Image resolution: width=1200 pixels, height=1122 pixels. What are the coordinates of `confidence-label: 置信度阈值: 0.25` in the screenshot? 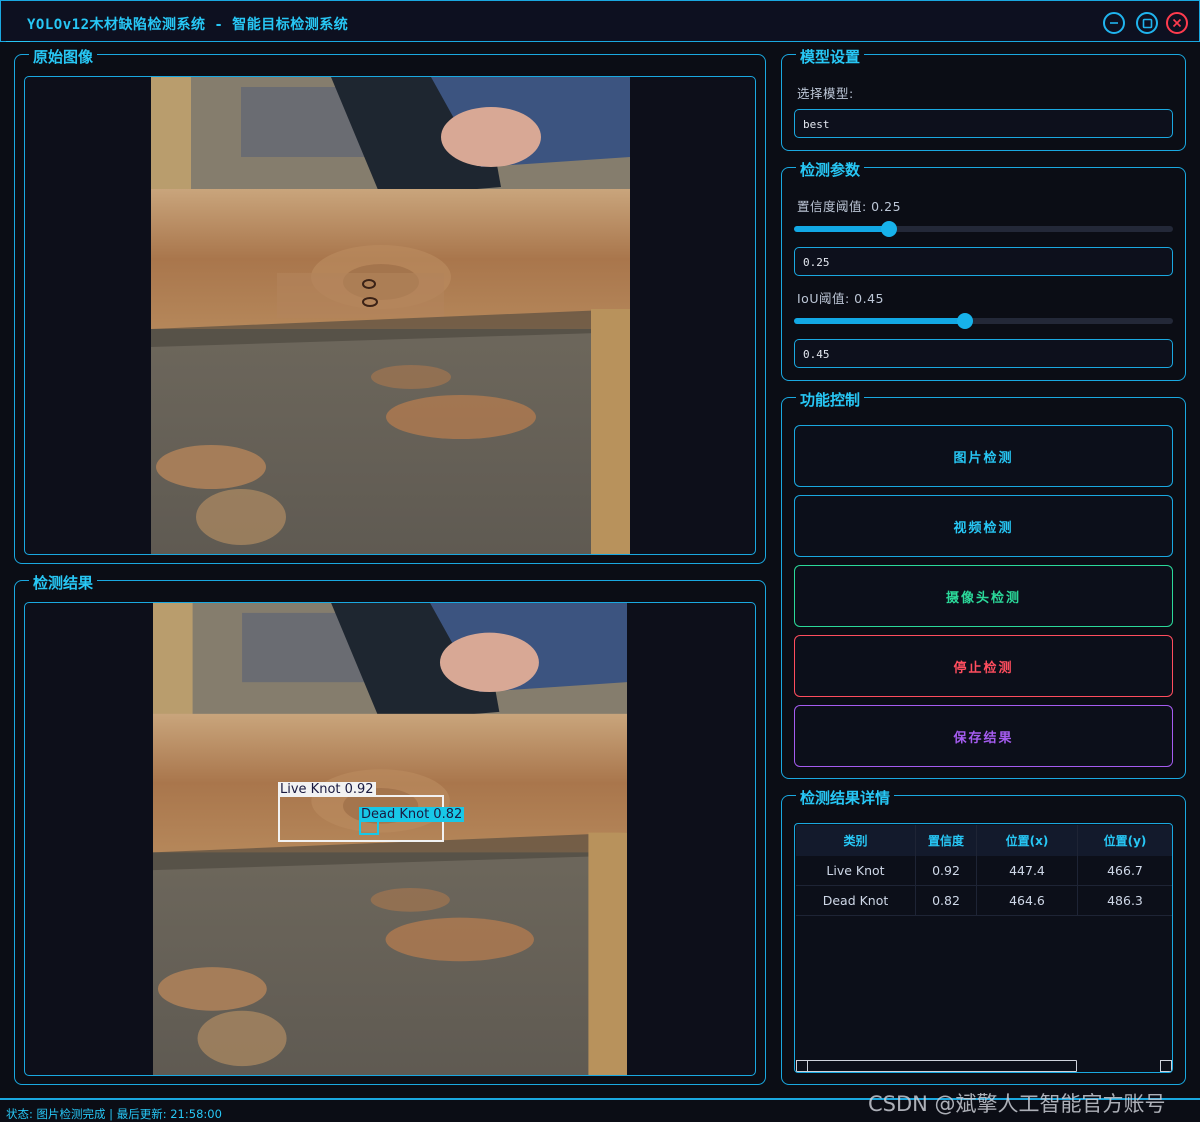 It's located at (849, 206).